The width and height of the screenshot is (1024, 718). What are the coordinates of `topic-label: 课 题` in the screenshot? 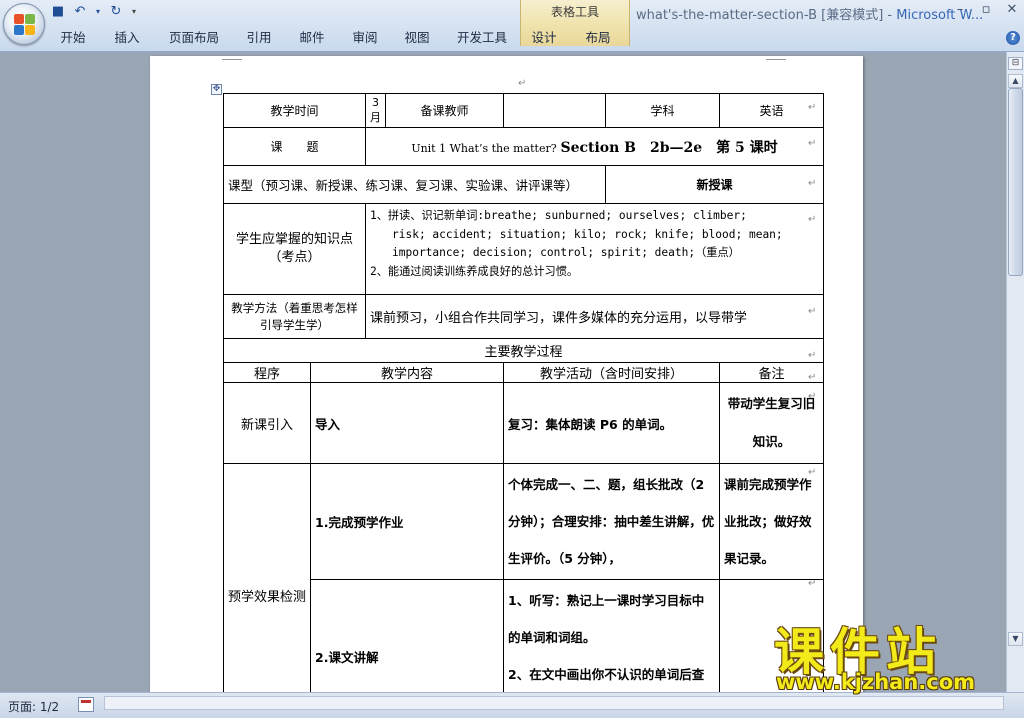 It's located at (294, 146).